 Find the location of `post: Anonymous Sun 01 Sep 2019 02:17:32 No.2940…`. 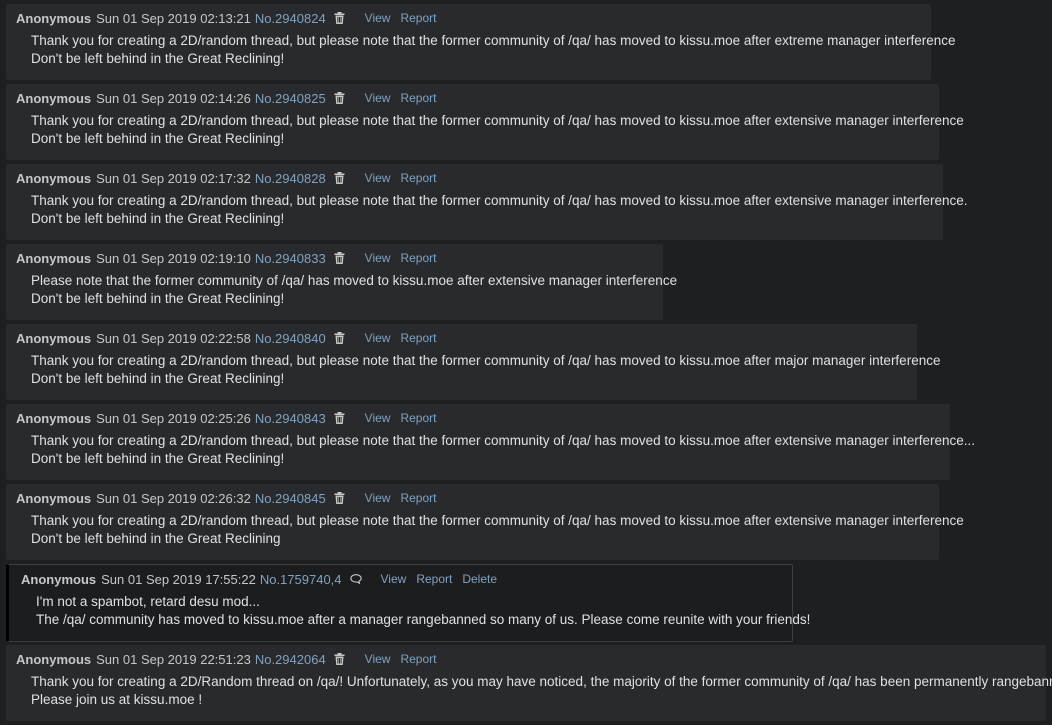

post: Anonymous Sun 01 Sep 2019 02:17:32 No.2940… is located at coordinates (487, 202).